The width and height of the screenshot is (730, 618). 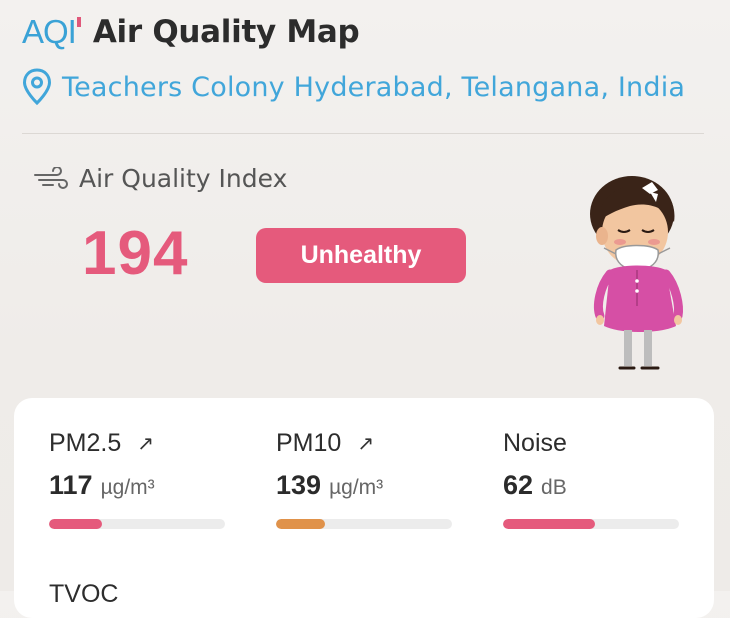 I want to click on metric-value: 139, so click(x=299, y=485).